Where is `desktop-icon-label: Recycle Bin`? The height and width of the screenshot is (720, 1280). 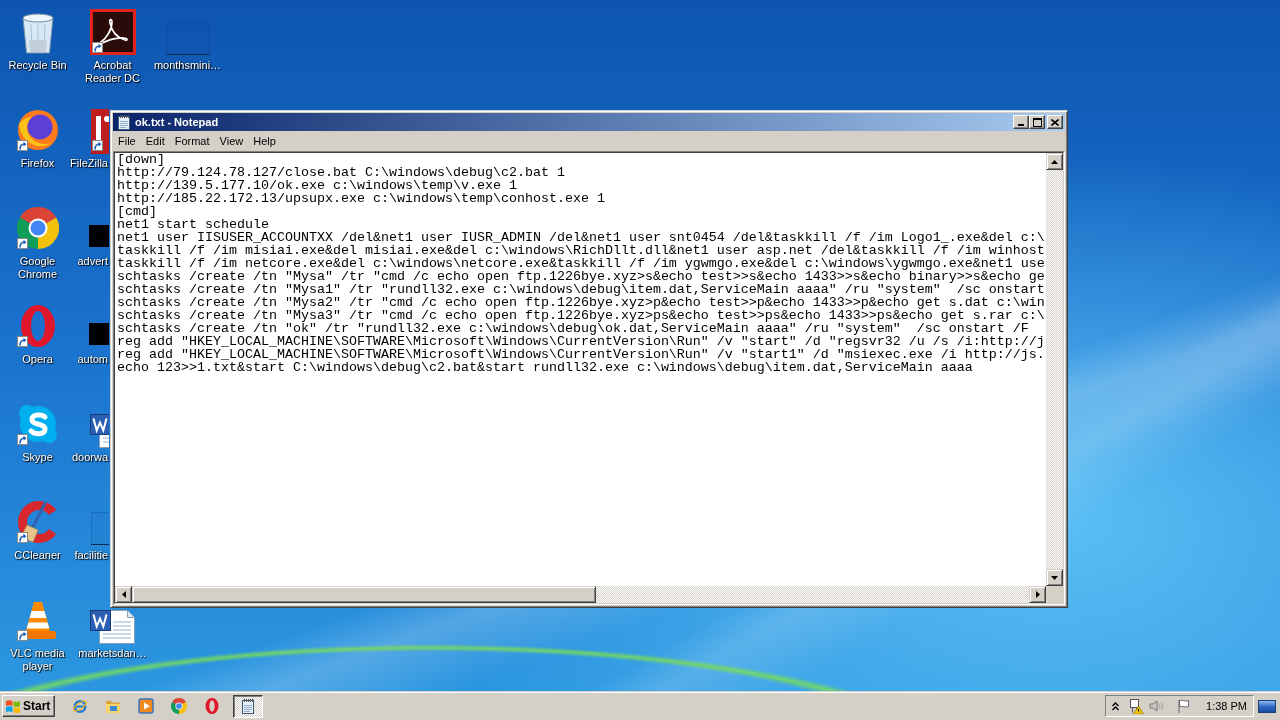
desktop-icon-label: Recycle Bin is located at coordinates (37, 65).